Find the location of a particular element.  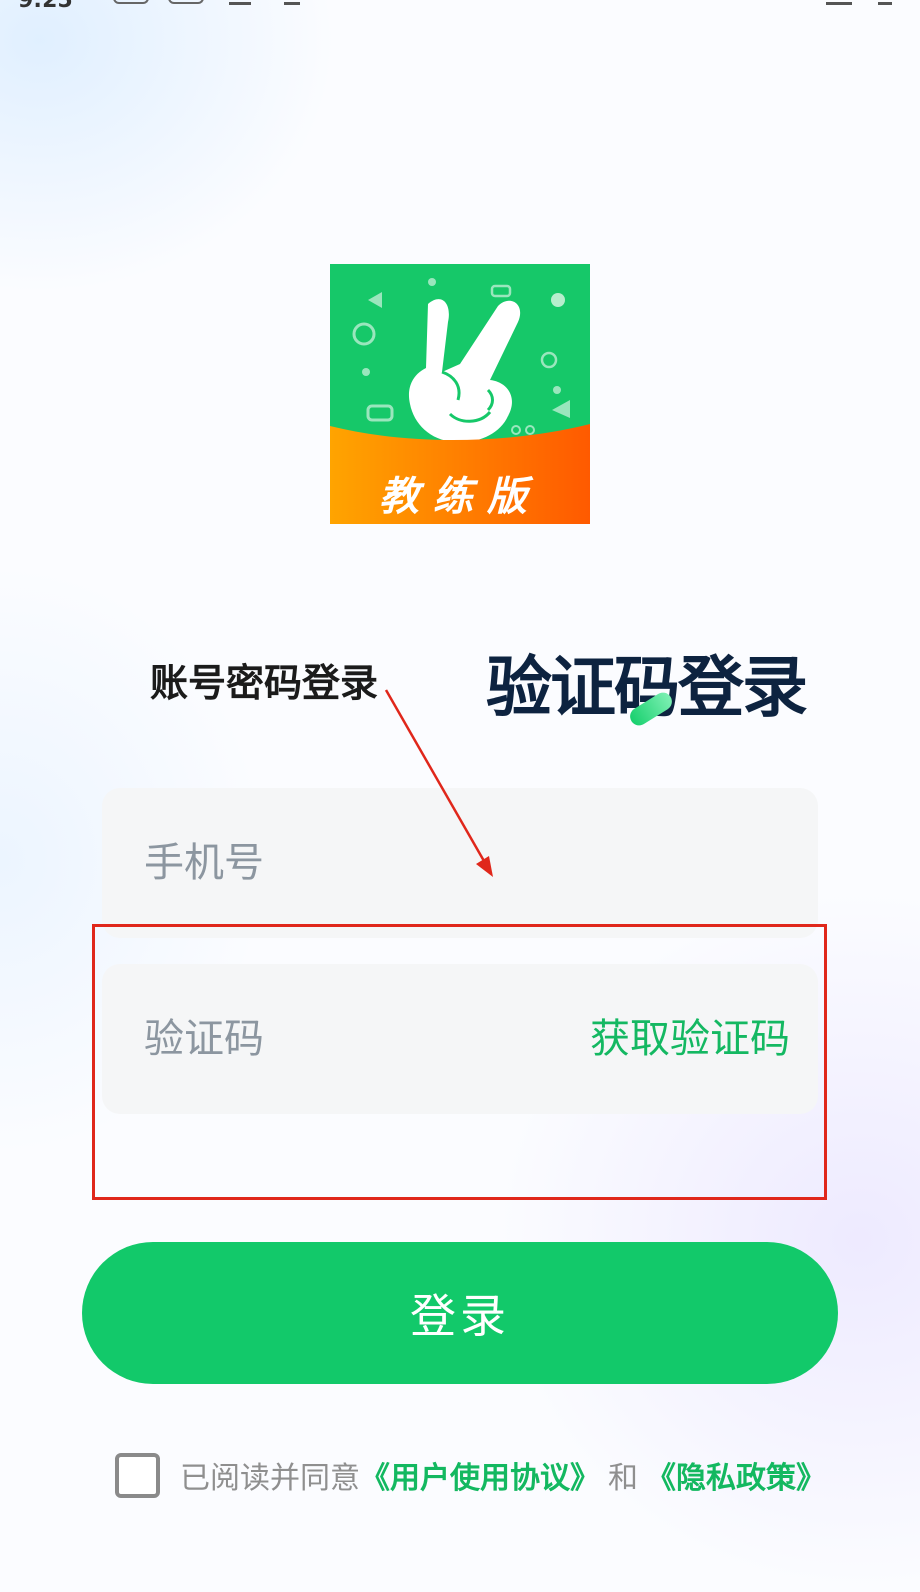

logo-label: 教练版 is located at coordinates (460, 497).